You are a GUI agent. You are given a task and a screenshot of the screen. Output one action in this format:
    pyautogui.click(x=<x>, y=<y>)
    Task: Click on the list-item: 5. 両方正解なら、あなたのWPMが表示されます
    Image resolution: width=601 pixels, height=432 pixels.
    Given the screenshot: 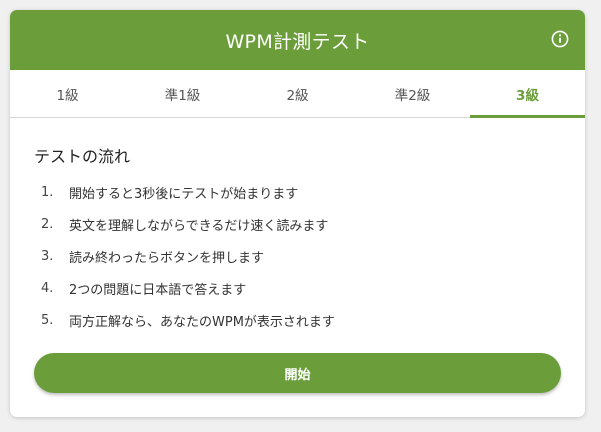 What is the action you would take?
    pyautogui.click(x=299, y=320)
    